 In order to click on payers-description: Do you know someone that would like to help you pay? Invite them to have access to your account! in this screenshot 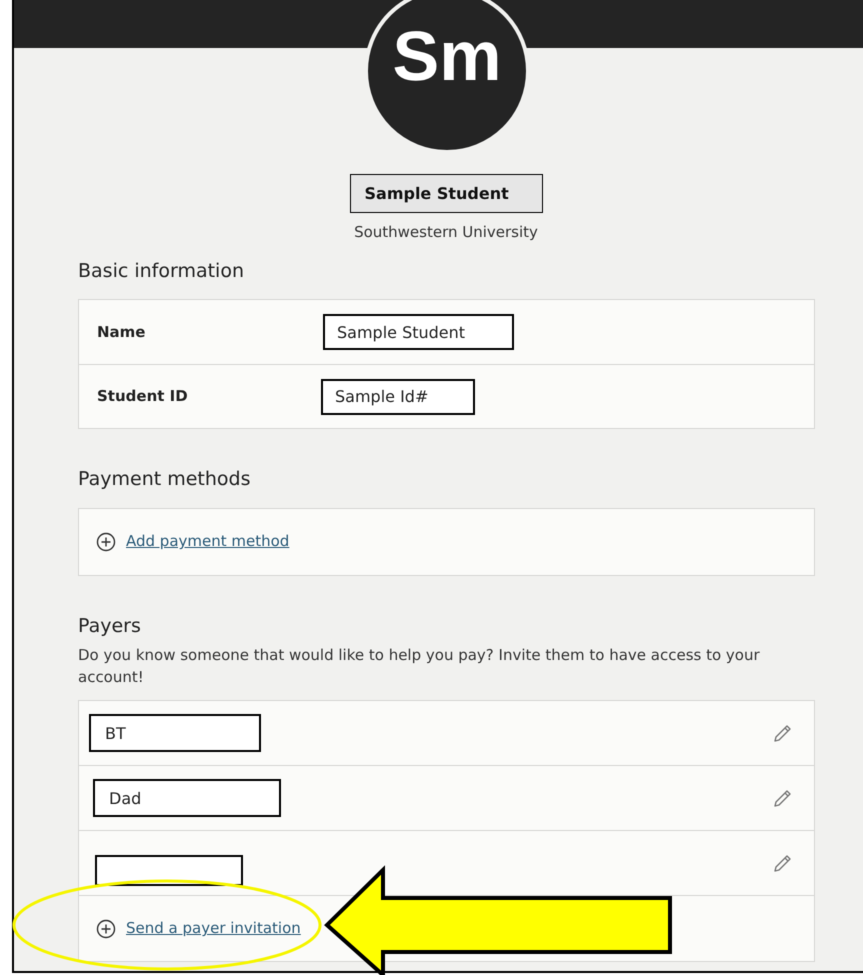, I will do `click(419, 666)`.